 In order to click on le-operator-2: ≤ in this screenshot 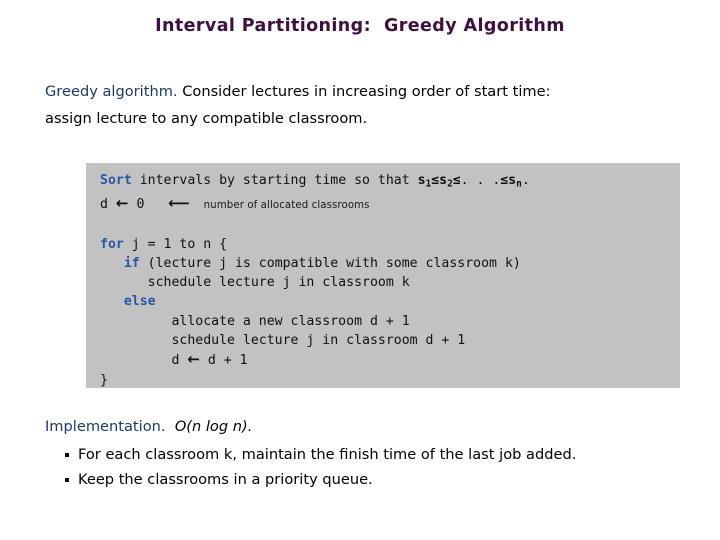, I will do `click(456, 180)`.